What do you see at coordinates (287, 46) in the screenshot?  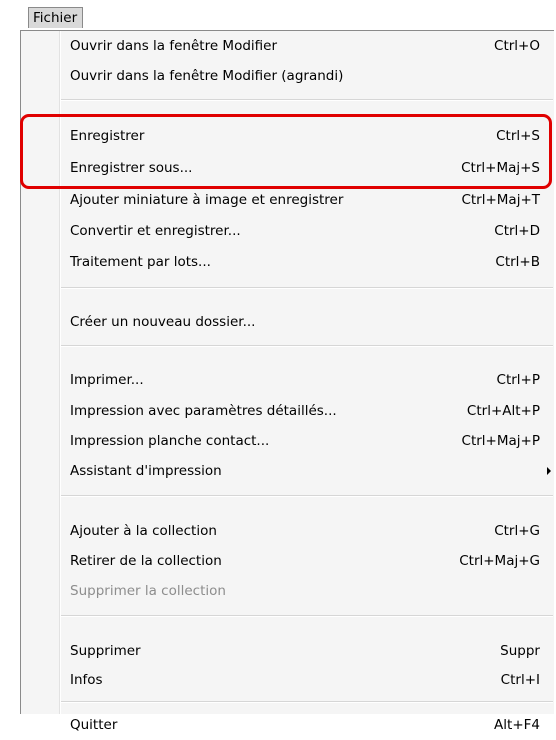 I see `menu-item-ouvrir-modifier: Ouvrir dans la fenêtre Modifier Ctrl+O` at bounding box center [287, 46].